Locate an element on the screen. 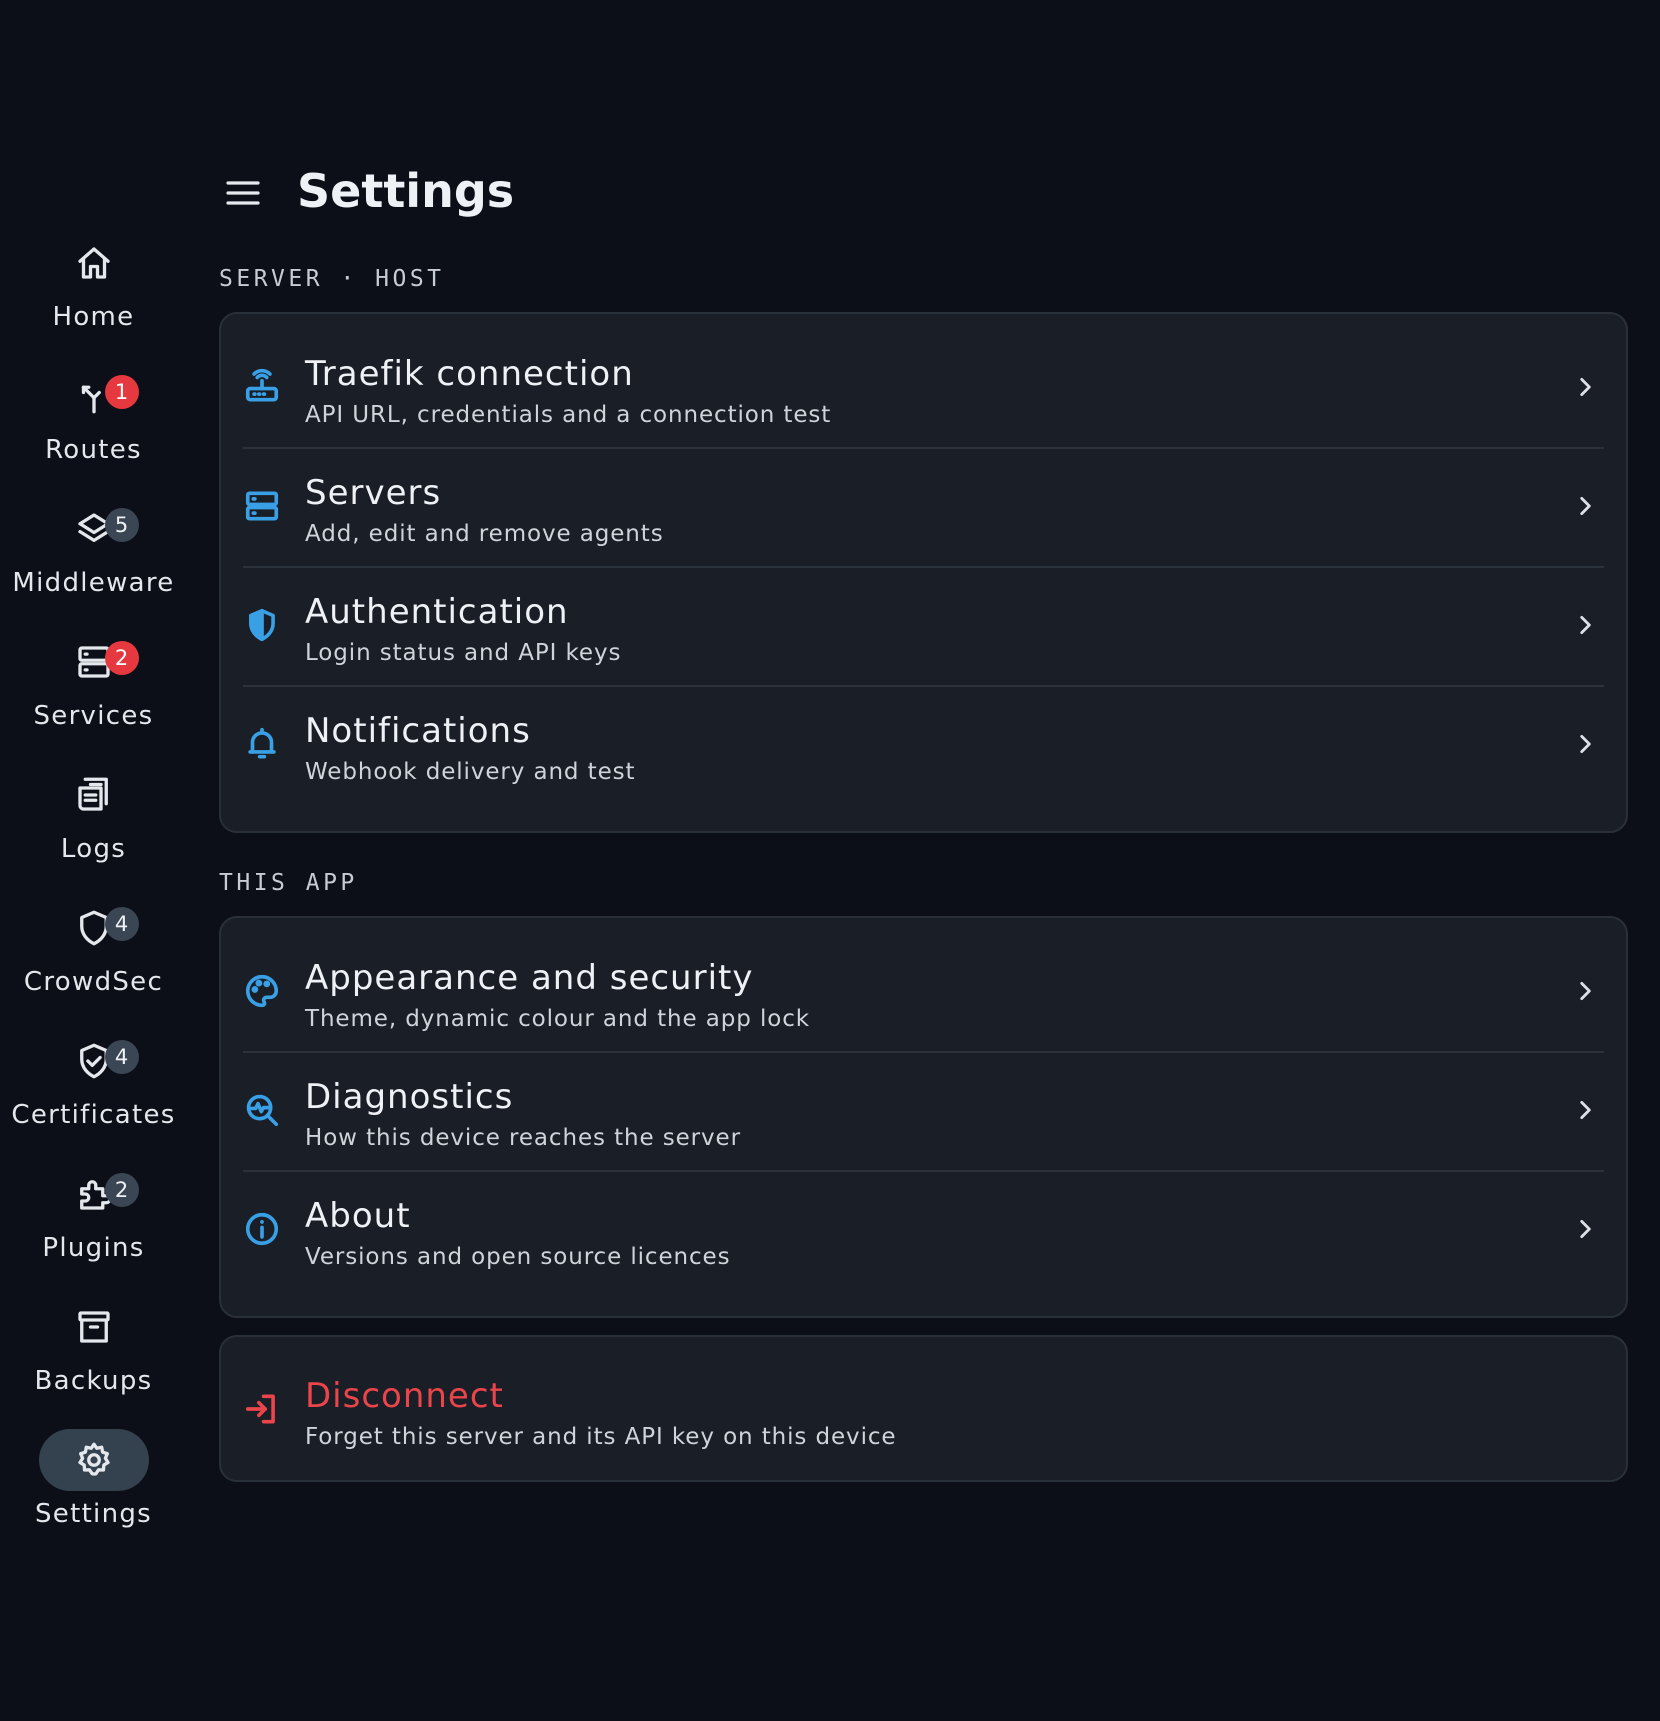 This screenshot has width=1660, height=1721. settings-row-servers: Servers Add, edit and remove agents is located at coordinates (923, 506).